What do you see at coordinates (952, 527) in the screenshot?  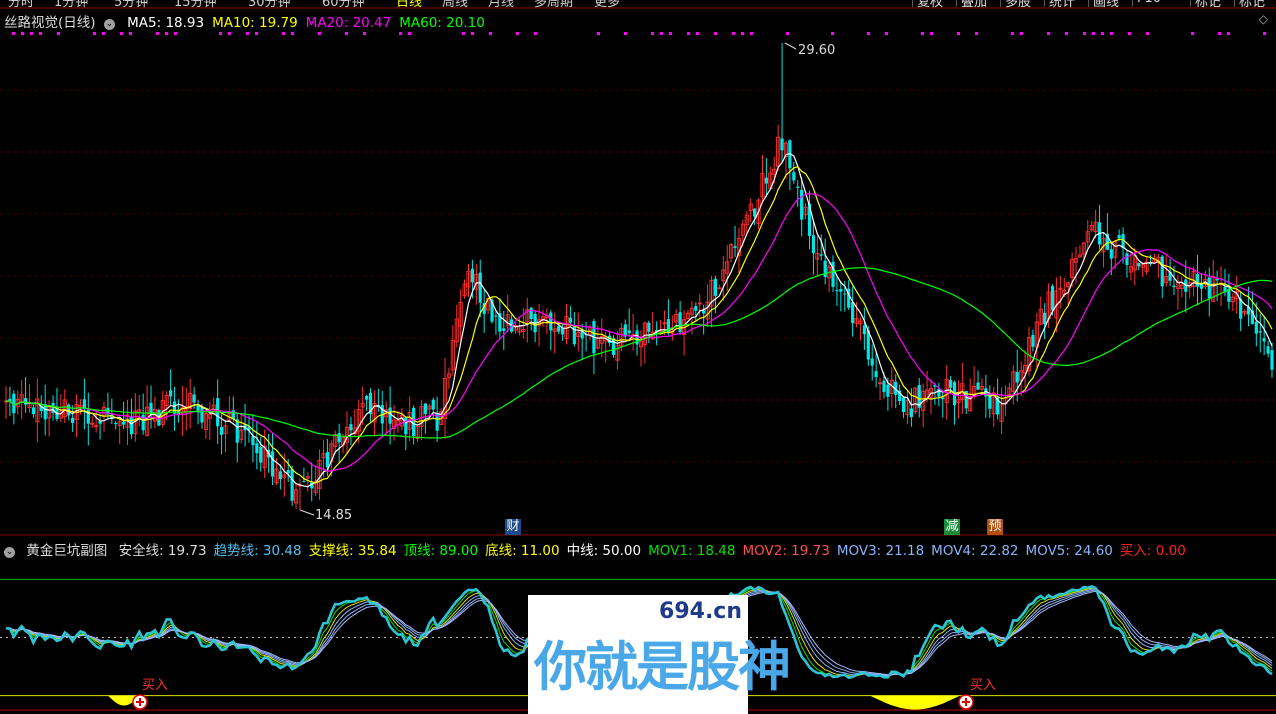 I see `event-tag-reduce: 减` at bounding box center [952, 527].